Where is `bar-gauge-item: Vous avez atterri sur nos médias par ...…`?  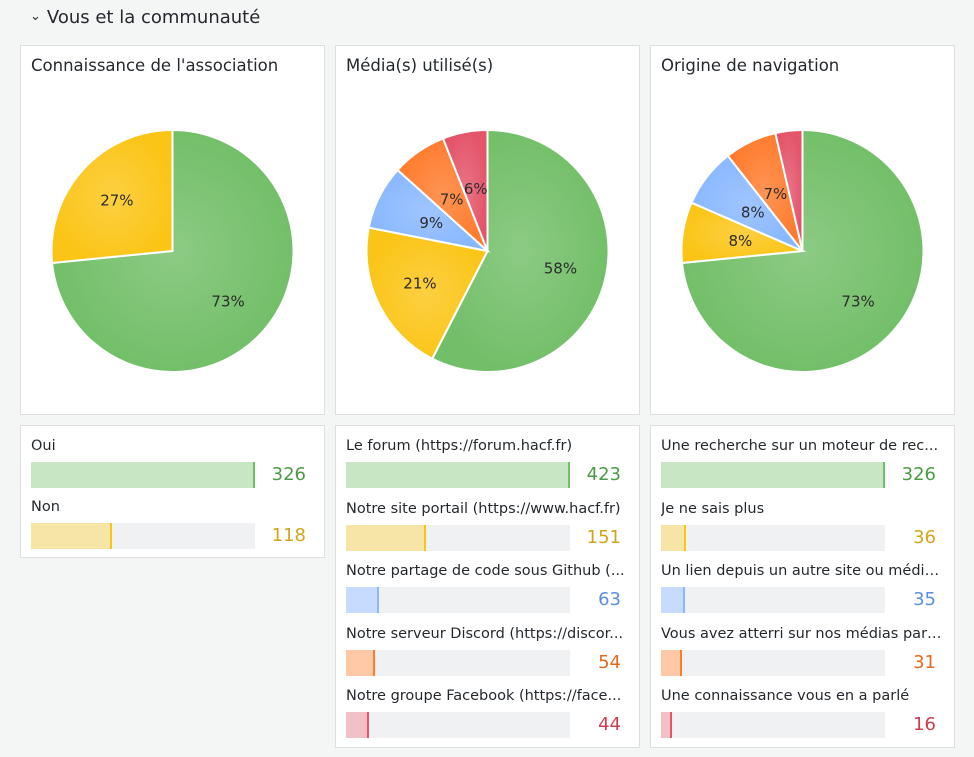
bar-gauge-item: Vous avez atterri sur nos médias par ...… is located at coordinates (802, 652).